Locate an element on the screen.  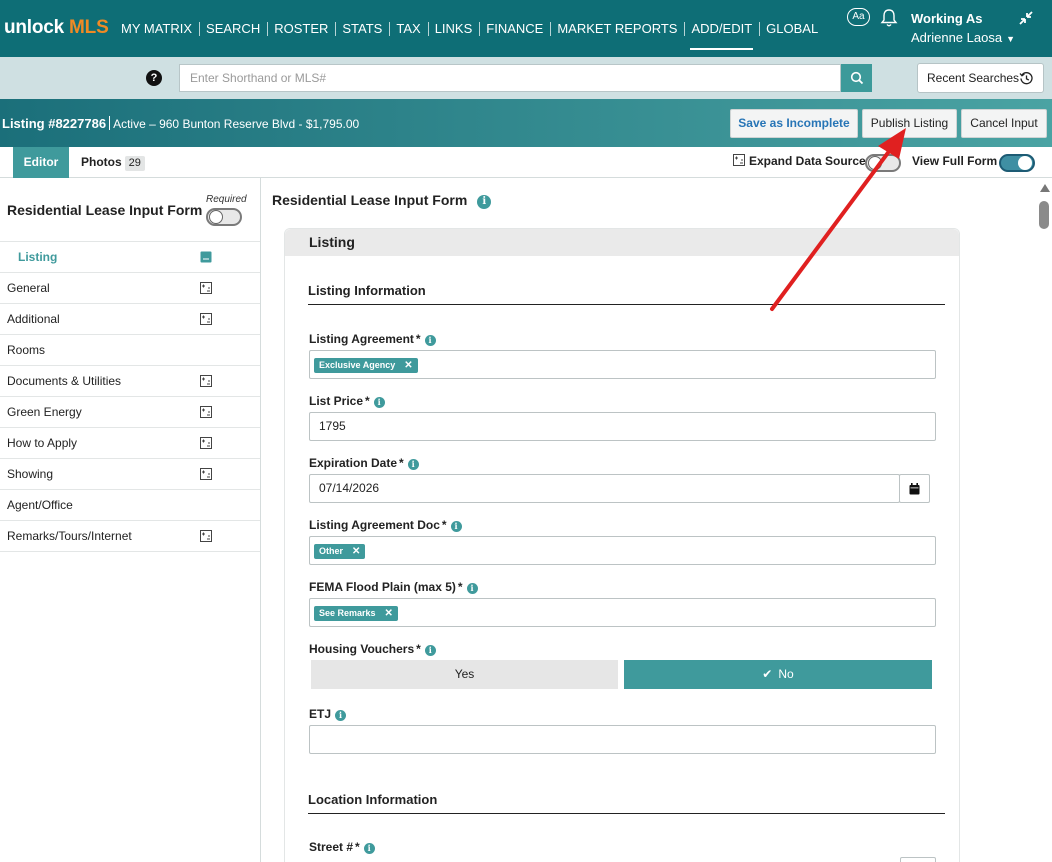
section-label: Showing is located at coordinates (30, 474).